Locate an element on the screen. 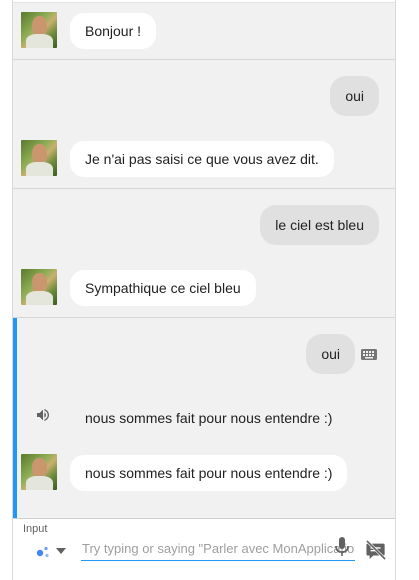 The image size is (419, 580). agent-bubble: Sympathique ce ciel bleu is located at coordinates (163, 288).